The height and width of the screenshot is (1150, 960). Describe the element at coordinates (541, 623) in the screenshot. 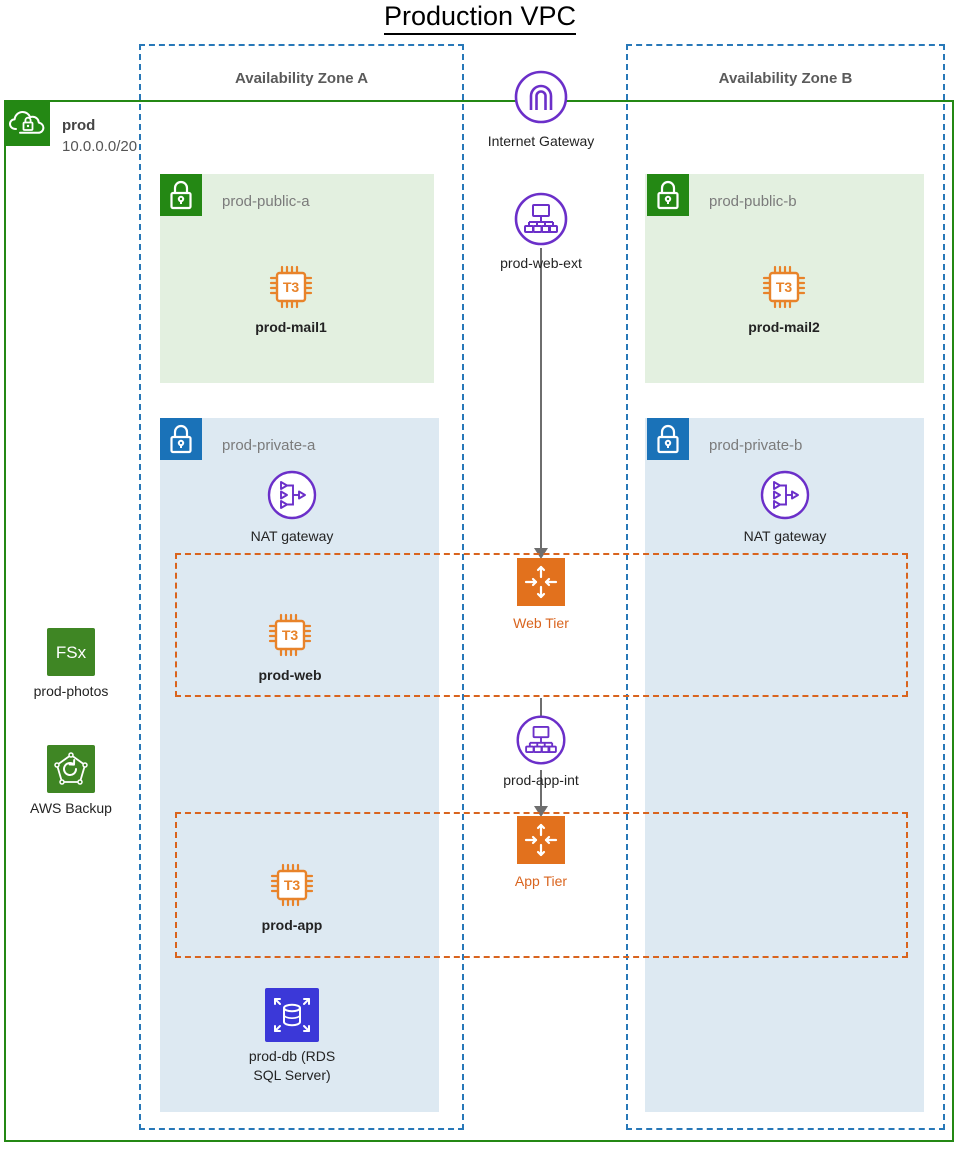

I see `node-caption: Web Tier` at that location.